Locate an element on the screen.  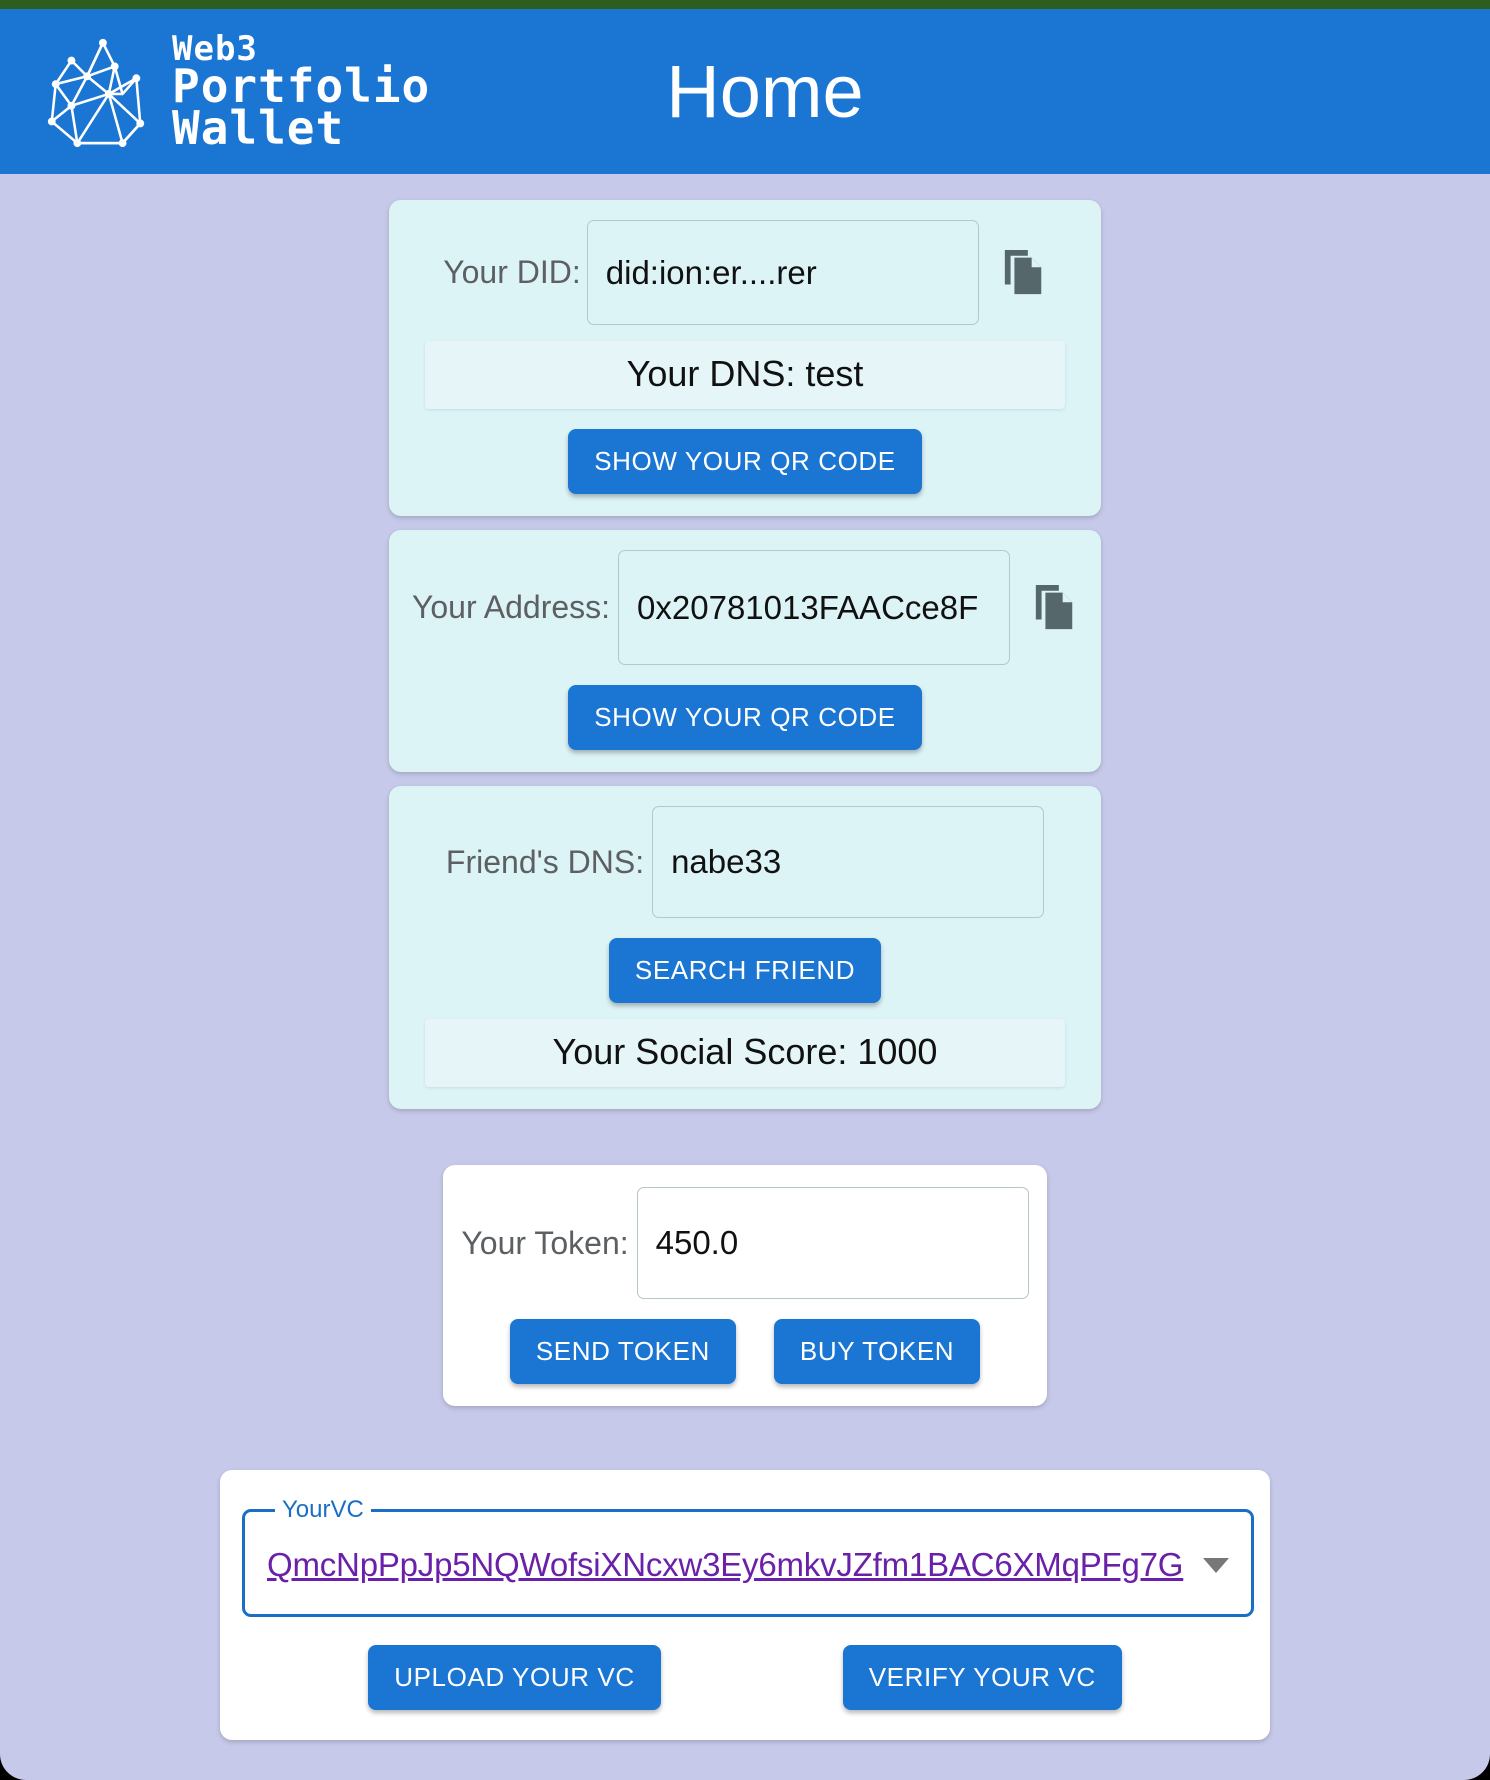
buy-token-button: BUY TOKEN is located at coordinates (877, 1351).